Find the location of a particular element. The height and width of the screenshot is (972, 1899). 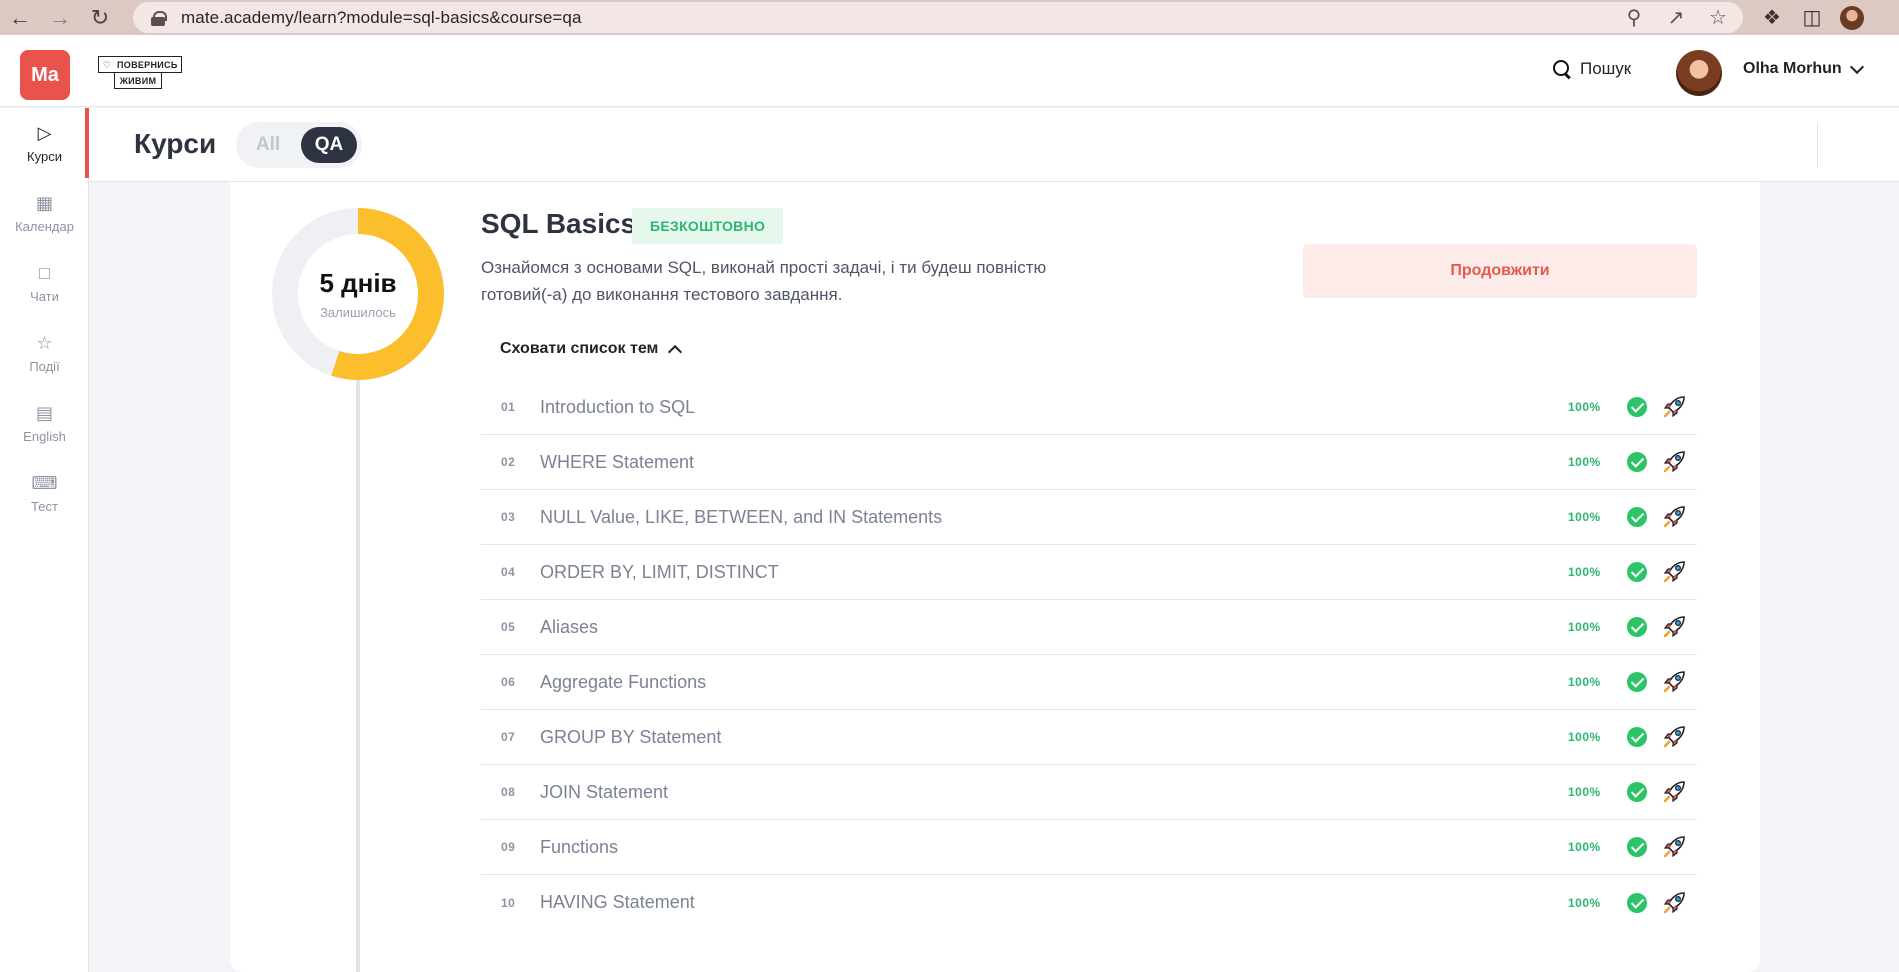

topic-number: 09 is located at coordinates (508, 847).